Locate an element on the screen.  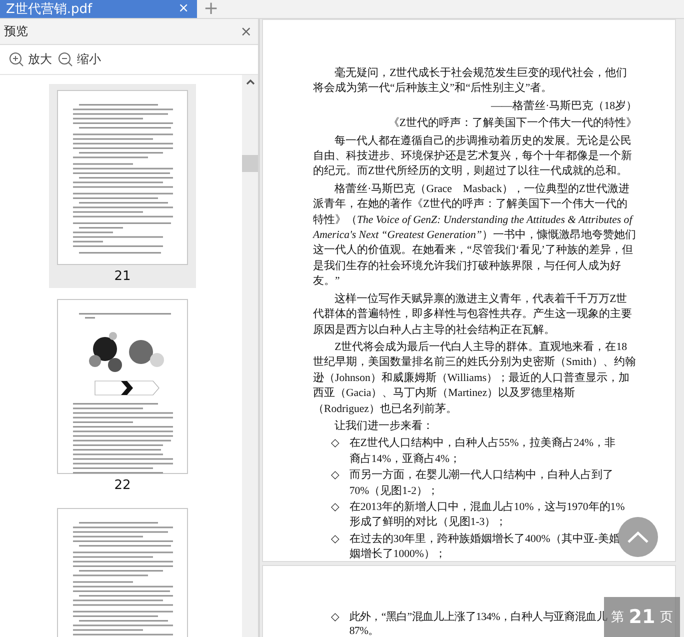
paragraph: 格蕾丝·马斯巴克（Grace Masback），一位典型的Z世代激进派青年，在她的著作《Z世代的呼声：了解美国下一个伟大一代的特性》（The Voice of GenZ: Understanding the Attitudes & Attributes of America's Next “Greatest Generation”）一书中，慷慨激昂地夸赞她们这一代人的价值观。在她看来，“尽管我们‘看见’了种族的差异，但是我们生存的社会环境允许我们打破种族界限，与任何人成为好友。” is located at coordinates (475, 236).